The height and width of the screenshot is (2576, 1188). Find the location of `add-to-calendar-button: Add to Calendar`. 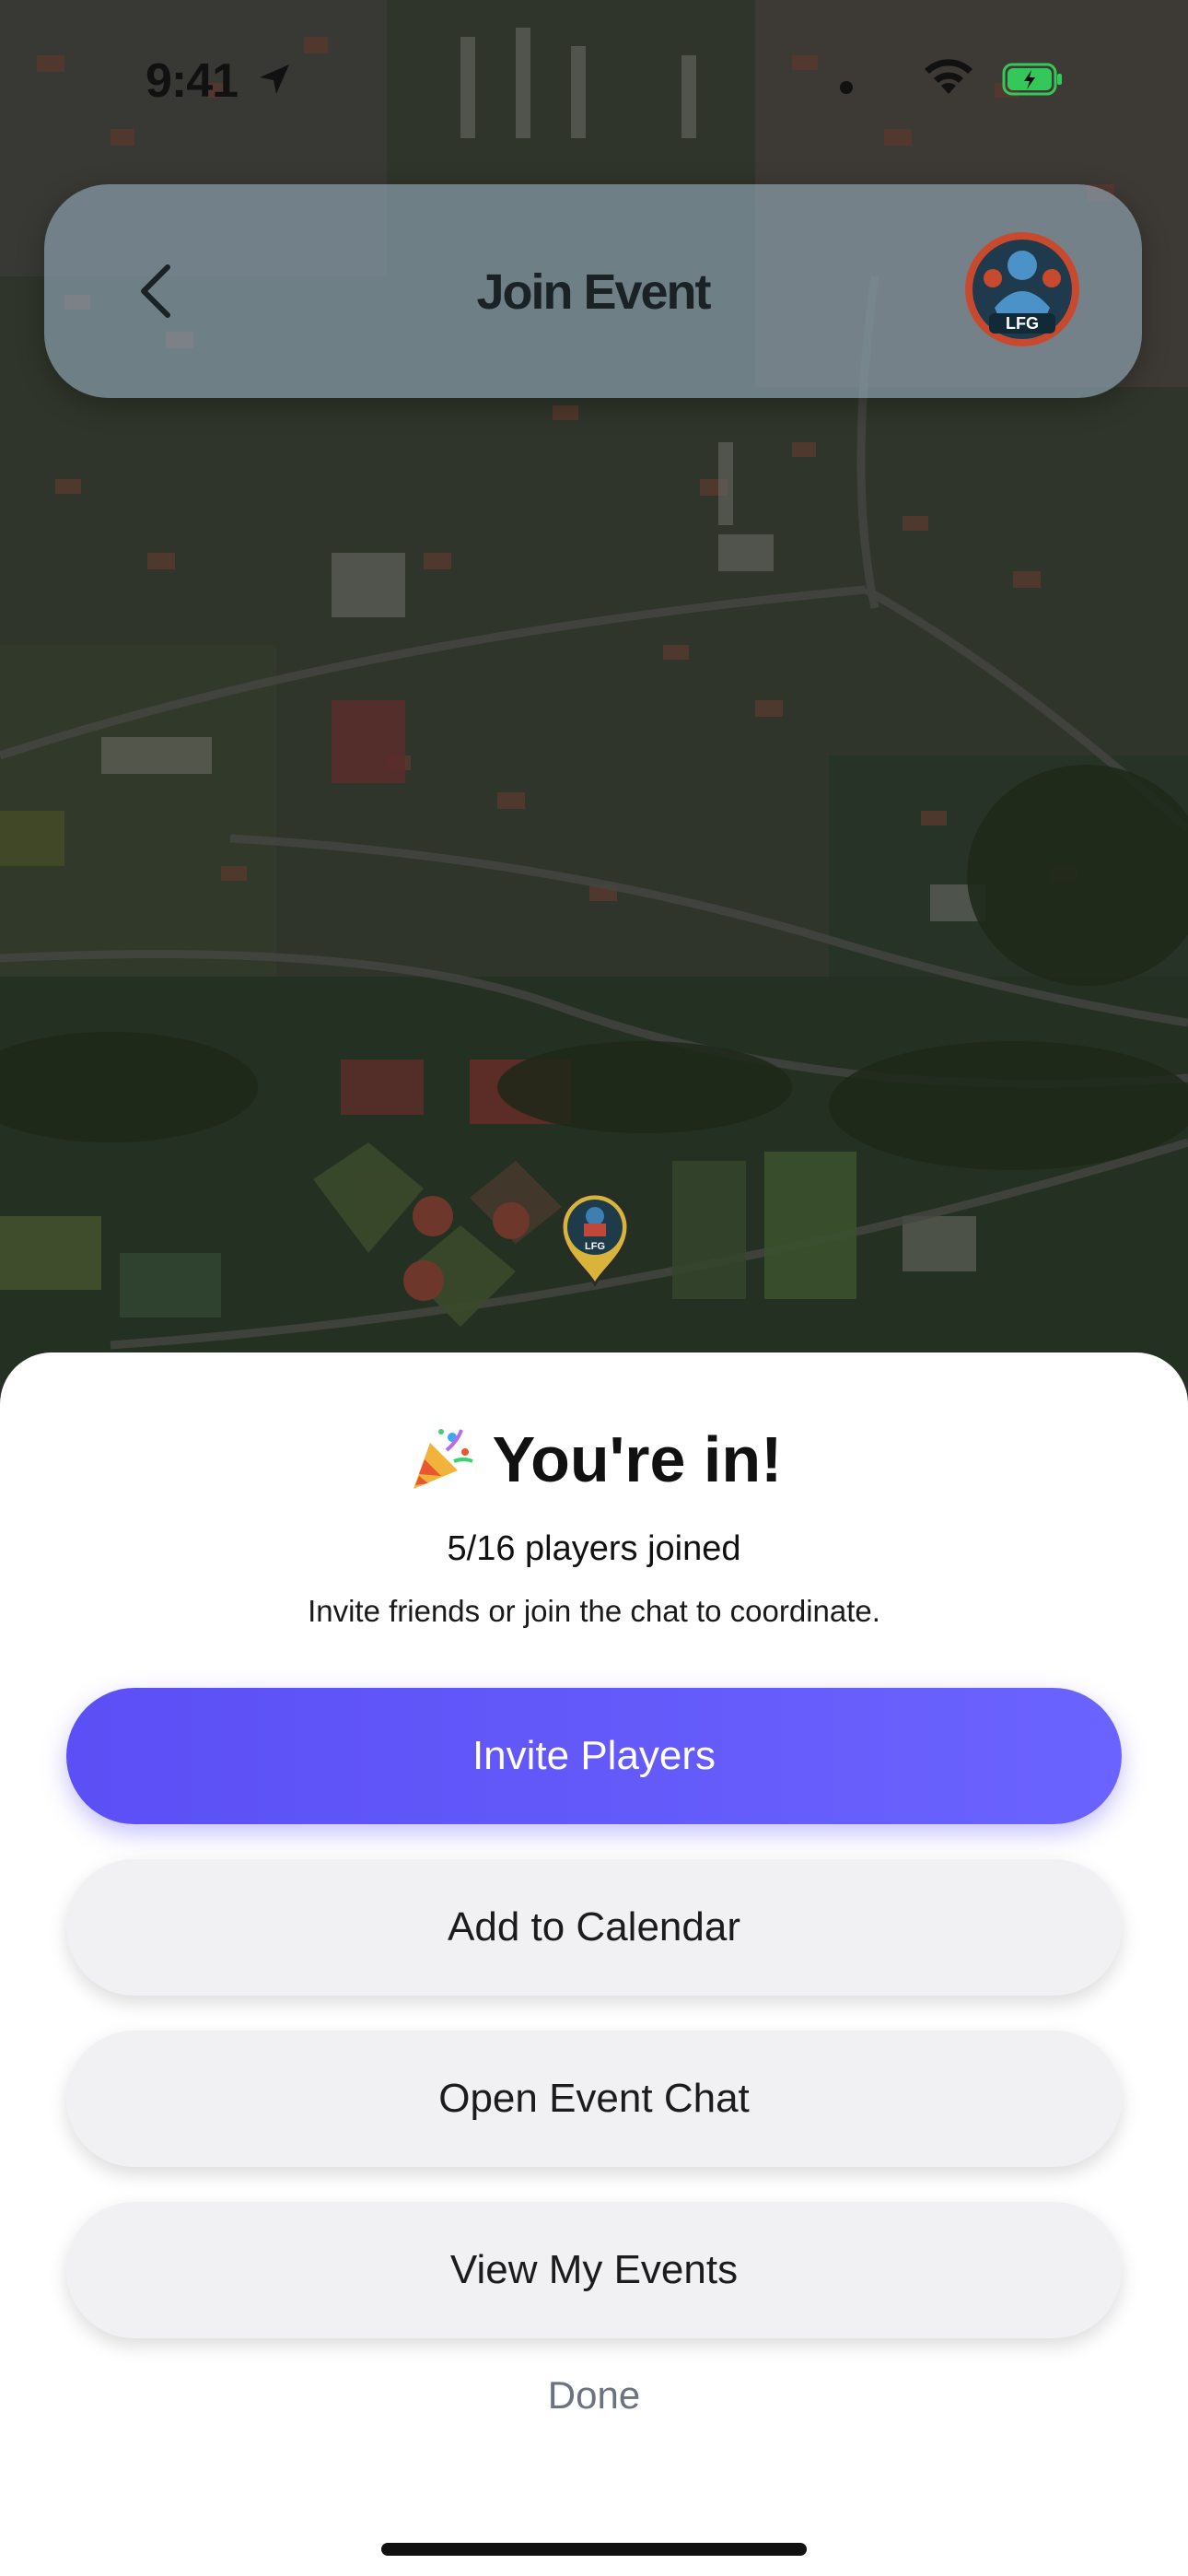

add-to-calendar-button: Add to Calendar is located at coordinates (594, 1927).